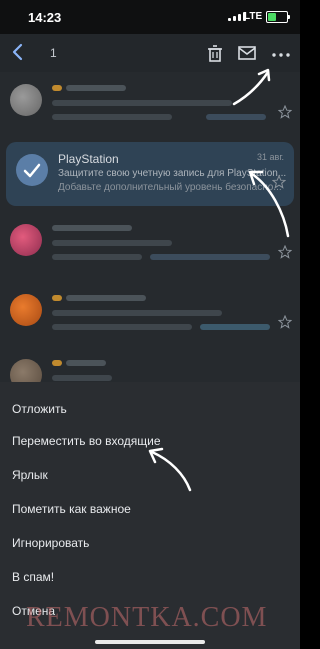  I want to click on selected-avatar, so click(32, 170).